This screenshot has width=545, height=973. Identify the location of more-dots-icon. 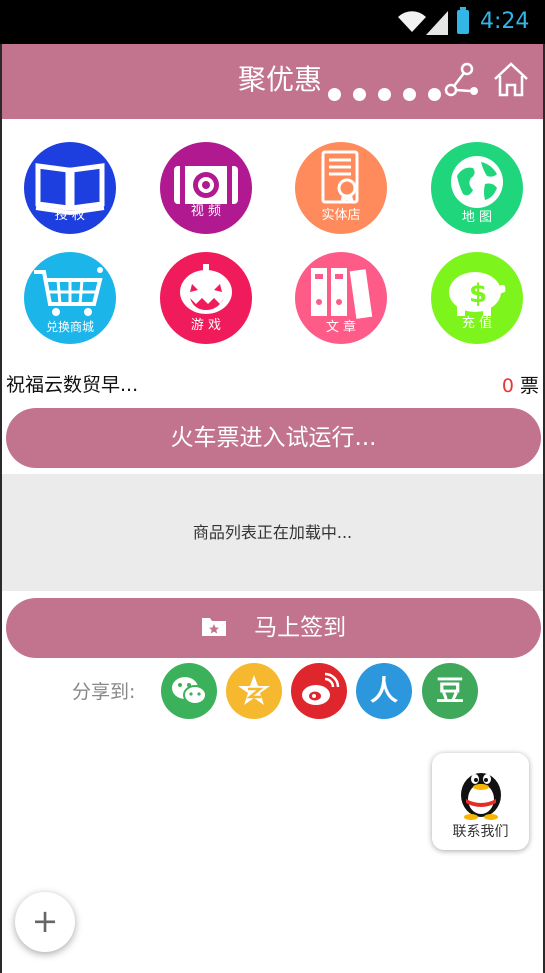
(384, 94).